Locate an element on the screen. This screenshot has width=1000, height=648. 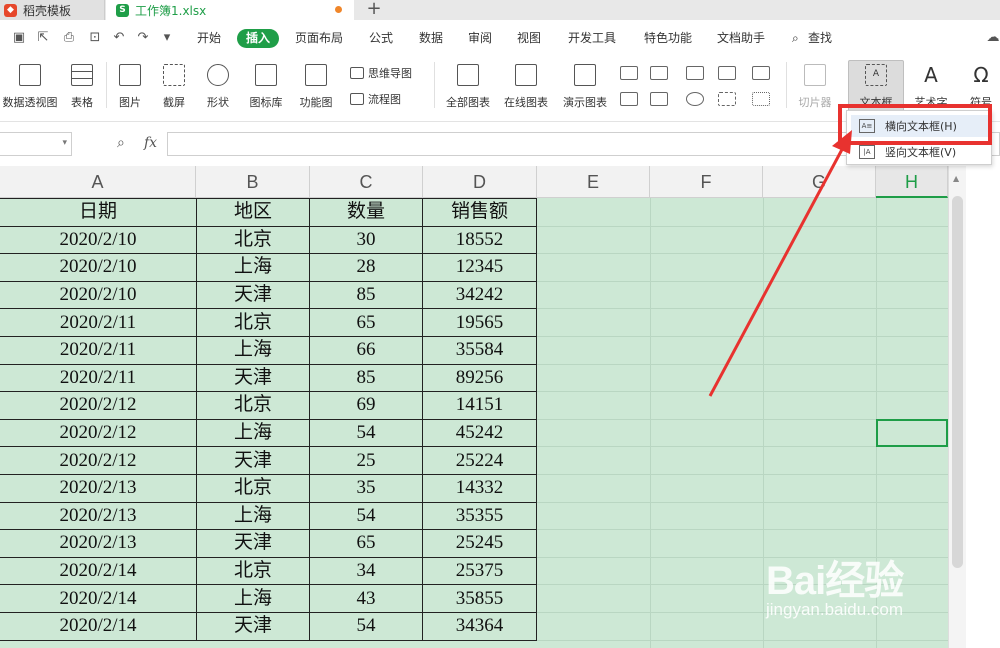
menu-review: 审阅 is located at coordinates (480, 38).